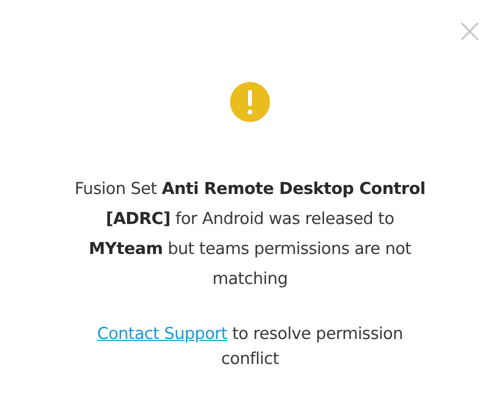 The width and height of the screenshot is (500, 405). Describe the element at coordinates (250, 102) in the screenshot. I see `warning-icon` at that location.